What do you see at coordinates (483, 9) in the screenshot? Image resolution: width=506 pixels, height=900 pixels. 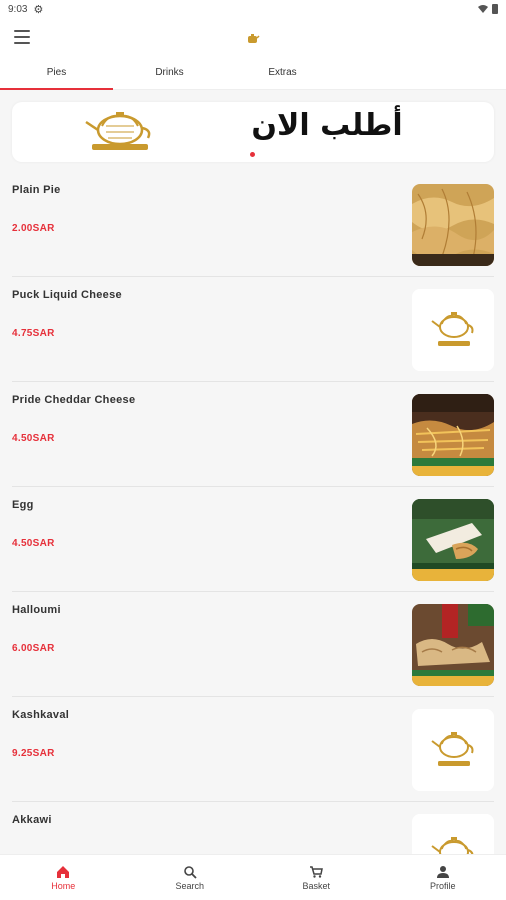 I see `wifi-icon` at bounding box center [483, 9].